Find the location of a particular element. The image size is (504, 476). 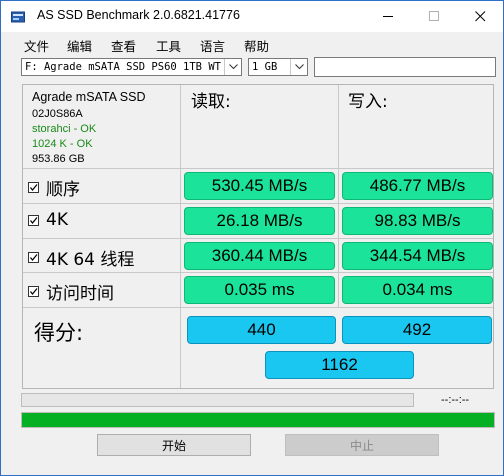

elapsed-time: --:--:-- is located at coordinates (455, 400).